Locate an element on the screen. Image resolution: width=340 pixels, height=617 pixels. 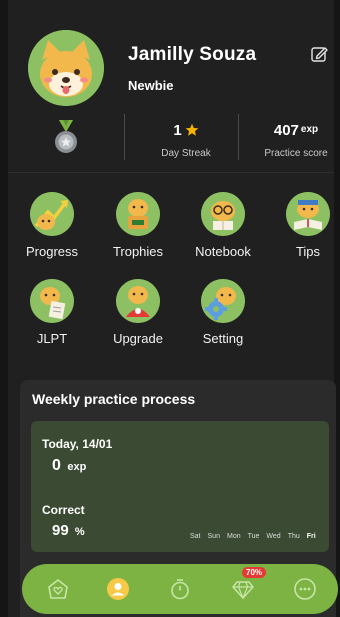
streak-value: 1 is located at coordinates (186, 130).